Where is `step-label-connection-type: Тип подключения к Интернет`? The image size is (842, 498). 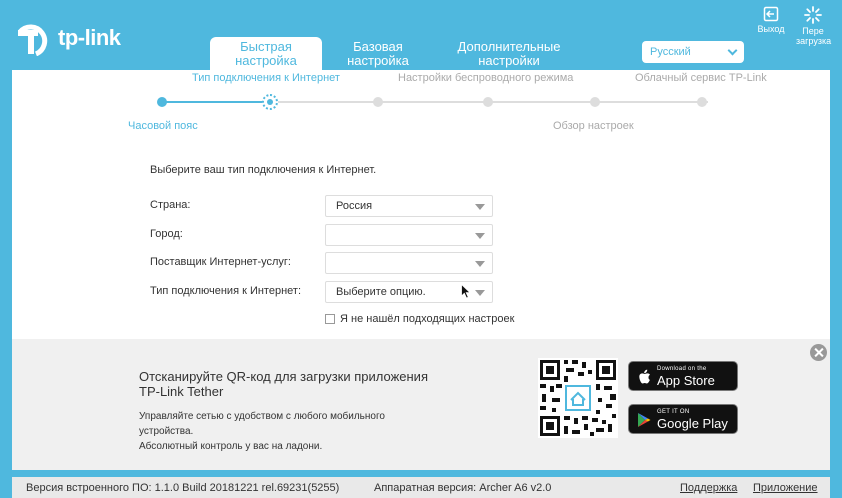
step-label-connection-type: Тип подключения к Интернет is located at coordinates (266, 78).